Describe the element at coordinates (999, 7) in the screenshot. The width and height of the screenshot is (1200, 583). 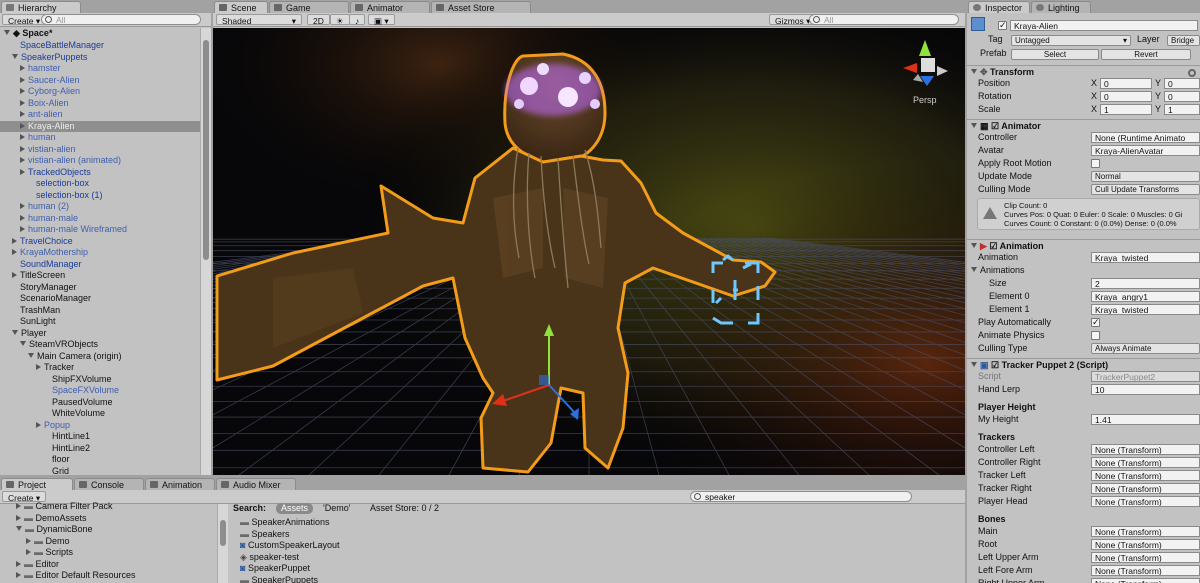
I see `tab-inspector: Inspector` at that location.